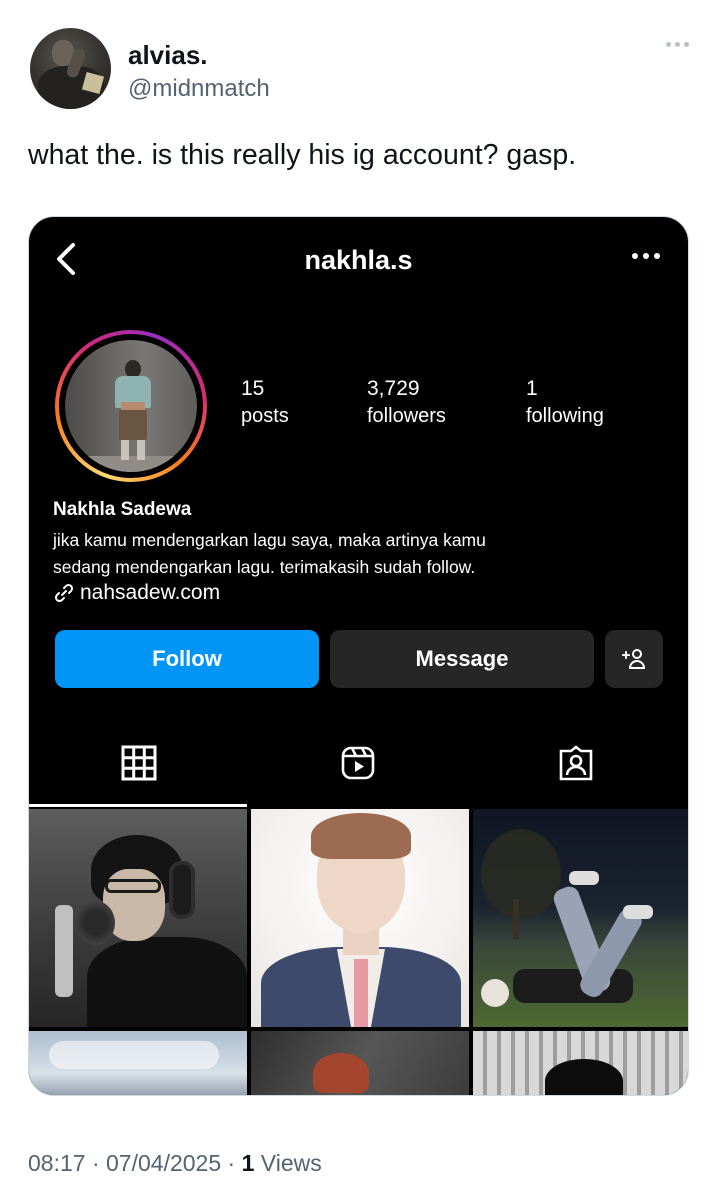 The image size is (717, 1200). What do you see at coordinates (133, 450) in the screenshot?
I see `pic-legs` at bounding box center [133, 450].